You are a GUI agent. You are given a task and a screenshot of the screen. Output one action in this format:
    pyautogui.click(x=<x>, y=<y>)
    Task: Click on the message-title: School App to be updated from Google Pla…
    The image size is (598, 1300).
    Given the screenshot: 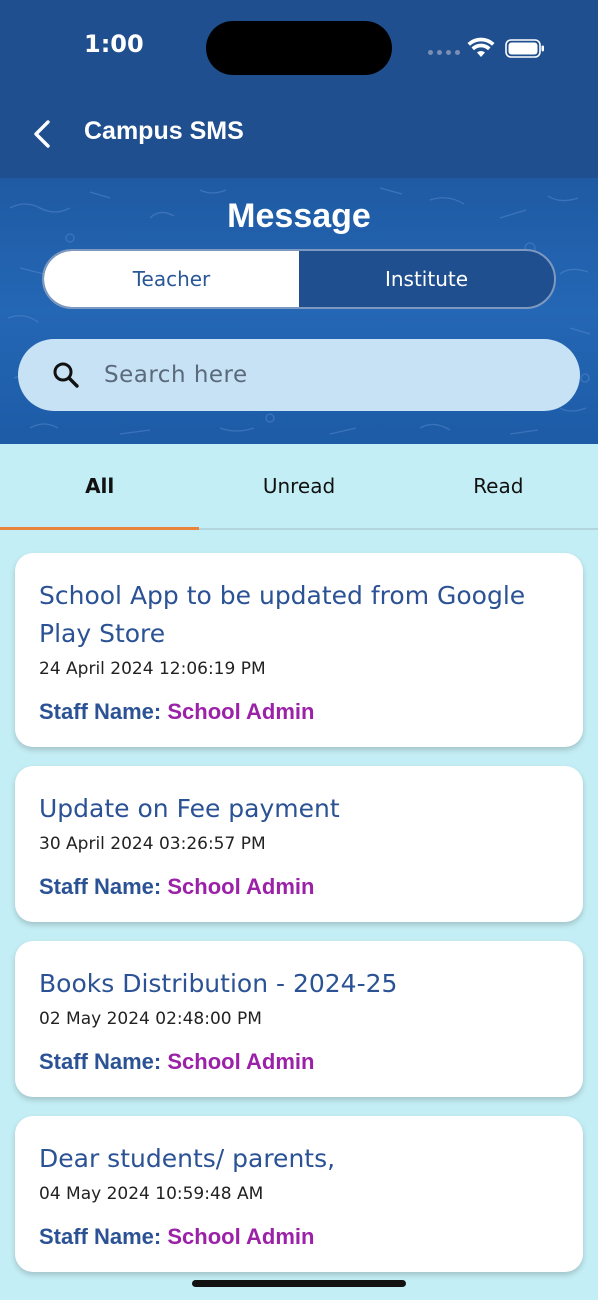 What is the action you would take?
    pyautogui.click(x=282, y=614)
    